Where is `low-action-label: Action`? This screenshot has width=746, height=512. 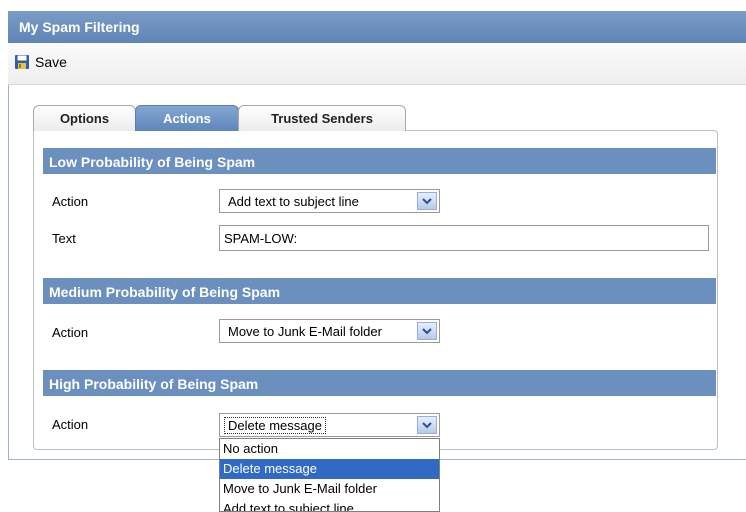 low-action-label: Action is located at coordinates (70, 201).